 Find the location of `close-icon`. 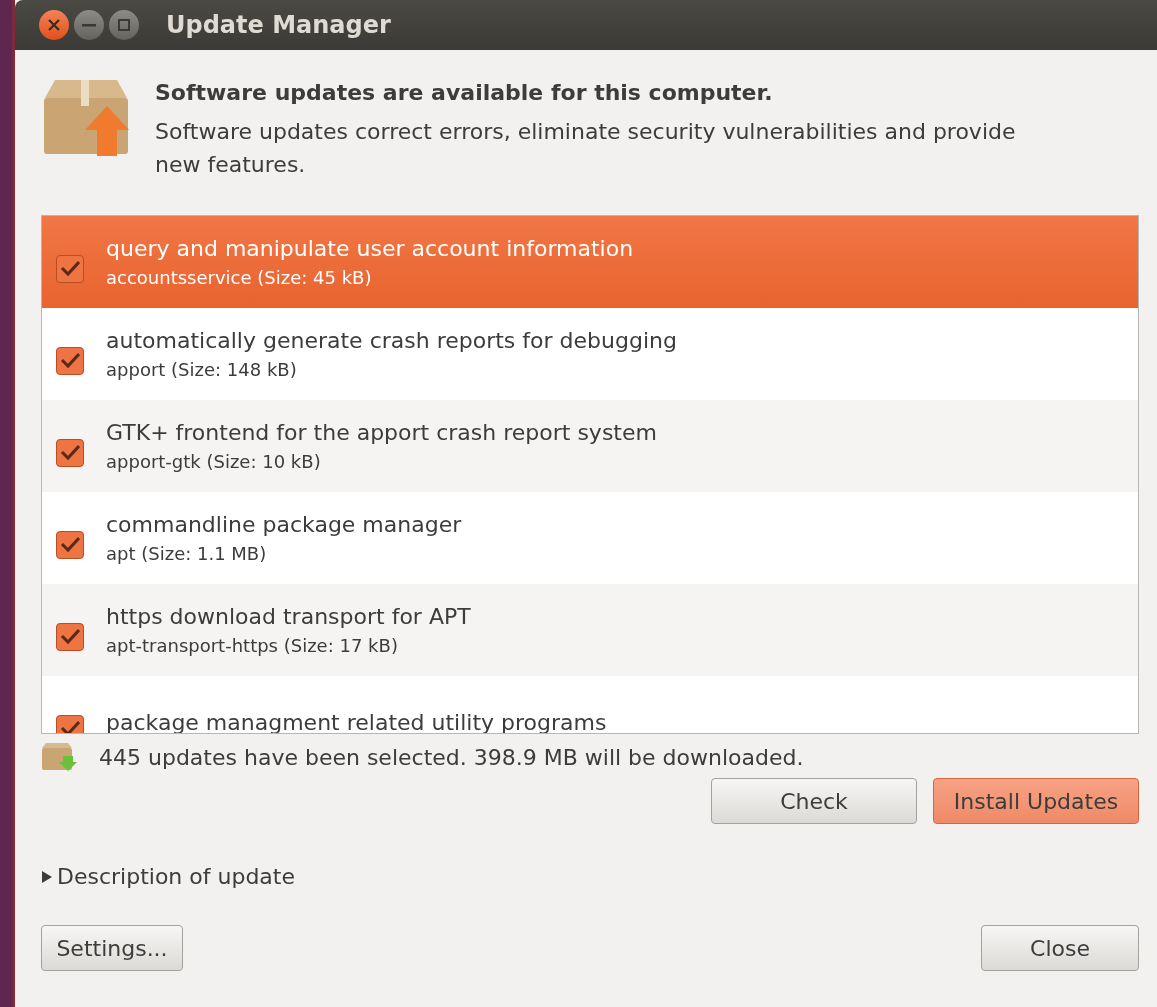

close-icon is located at coordinates (54, 25).